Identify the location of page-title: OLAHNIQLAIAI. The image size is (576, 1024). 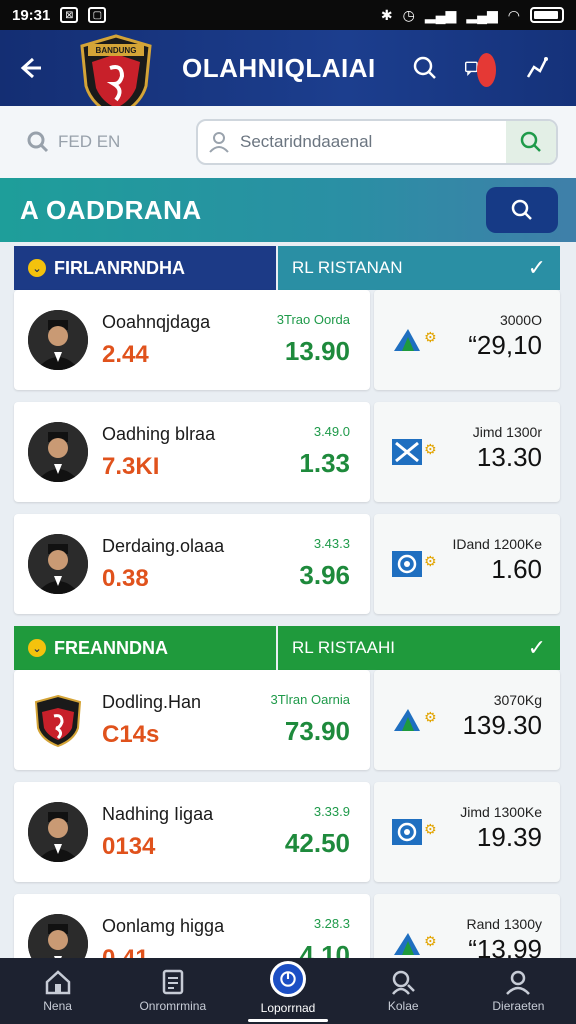
(279, 67).